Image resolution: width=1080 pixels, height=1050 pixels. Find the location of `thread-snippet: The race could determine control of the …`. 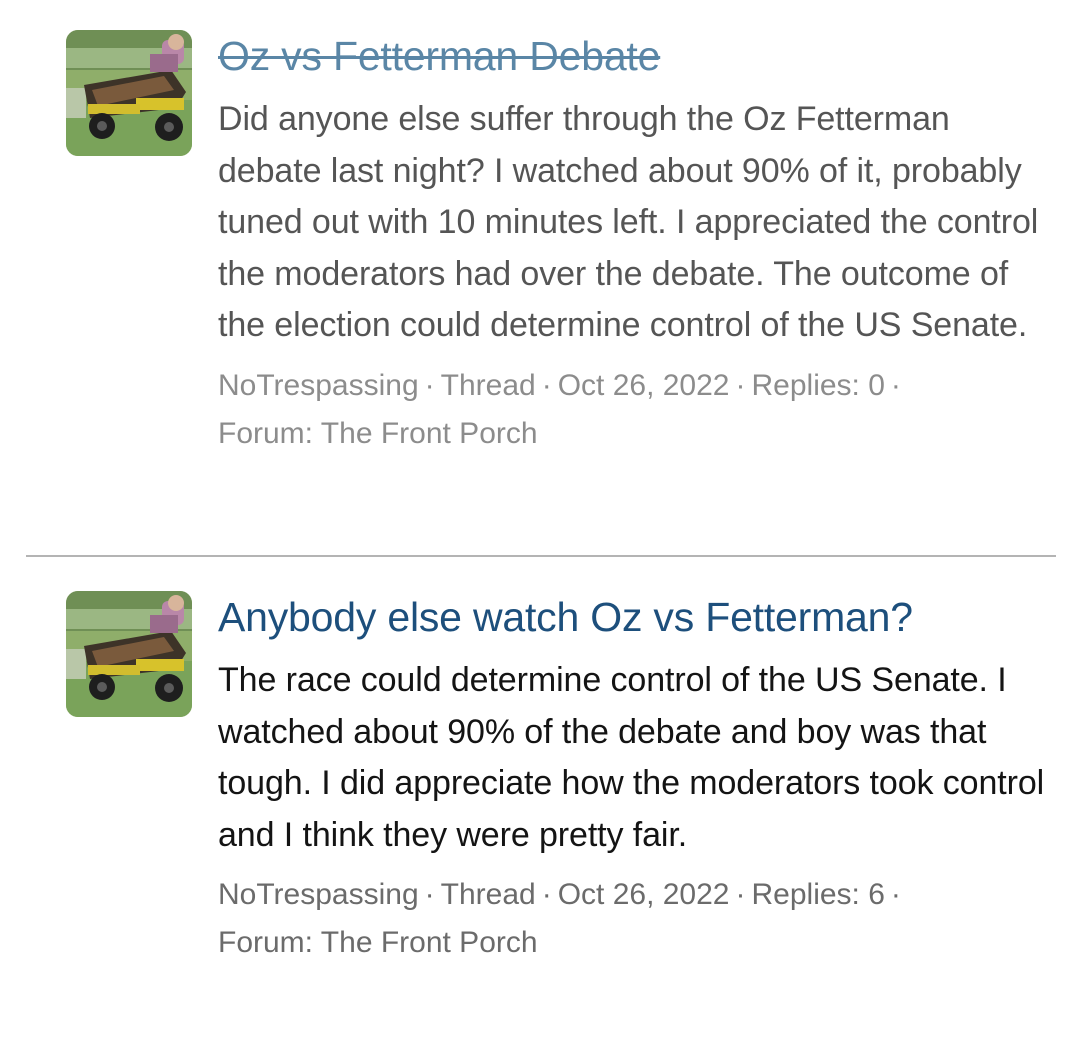

thread-snippet: The race could determine control of the … is located at coordinates (631, 757).